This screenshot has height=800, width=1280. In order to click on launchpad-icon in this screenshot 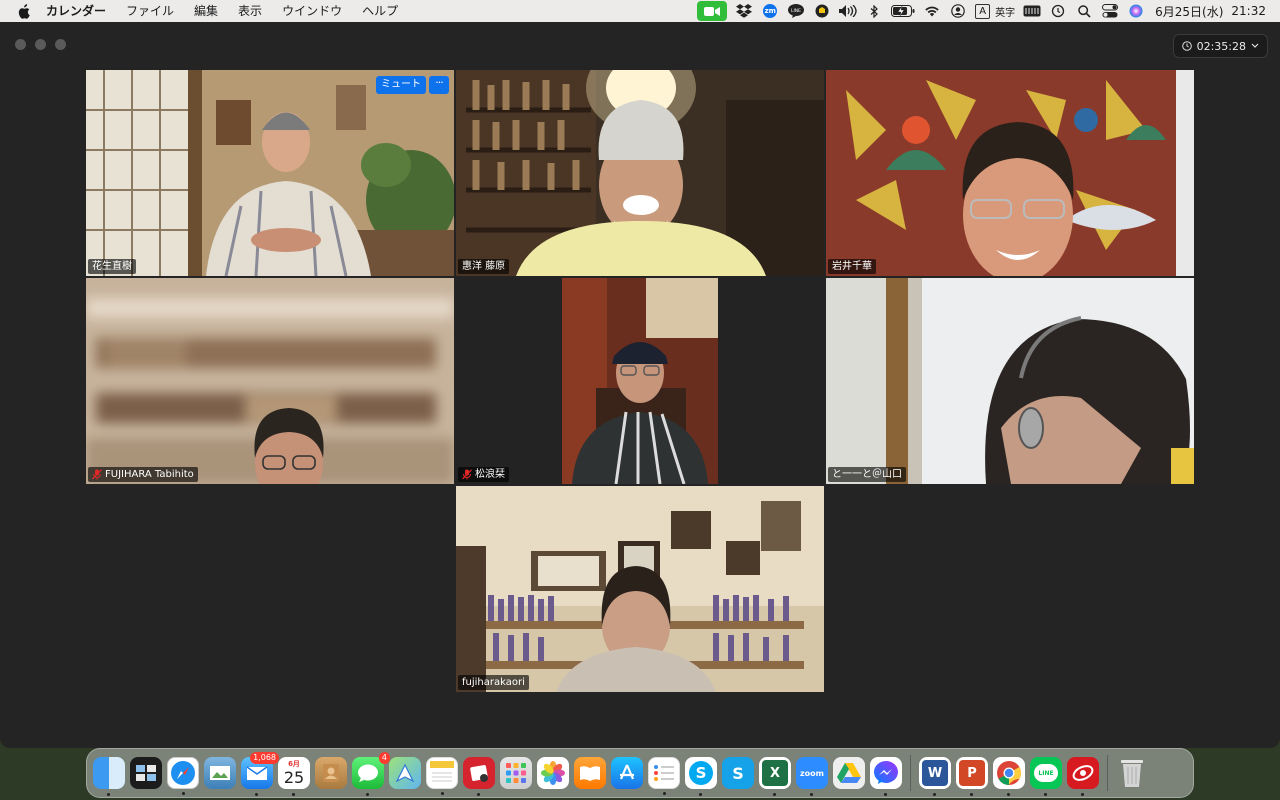, I will do `click(516, 773)`.